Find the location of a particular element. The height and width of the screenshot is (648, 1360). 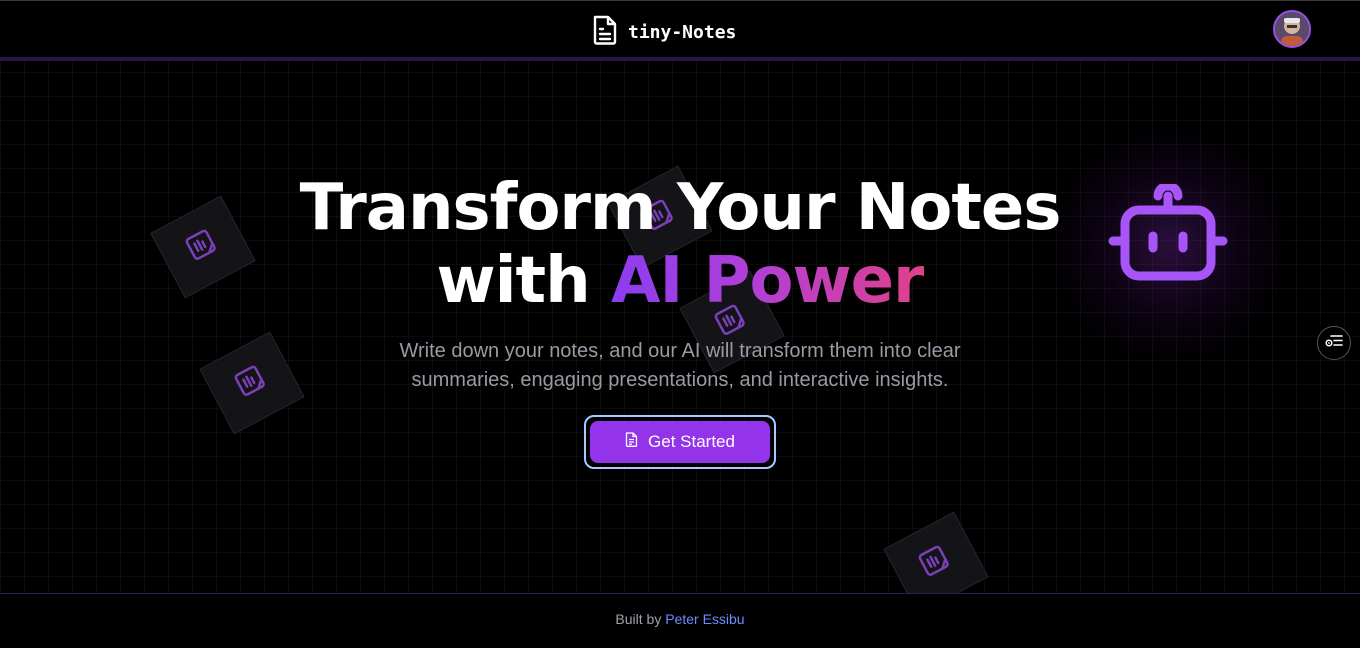

note-icon is located at coordinates (936, 563).